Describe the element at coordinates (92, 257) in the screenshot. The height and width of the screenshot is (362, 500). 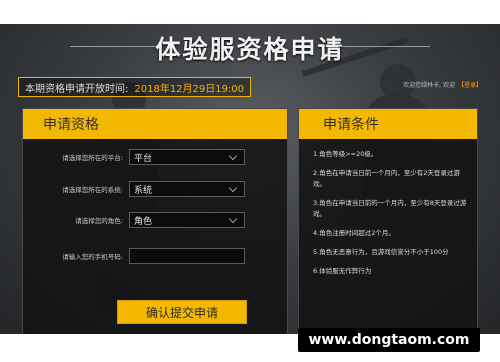
I see `phone-label: 请输入您的手机号码:` at that location.